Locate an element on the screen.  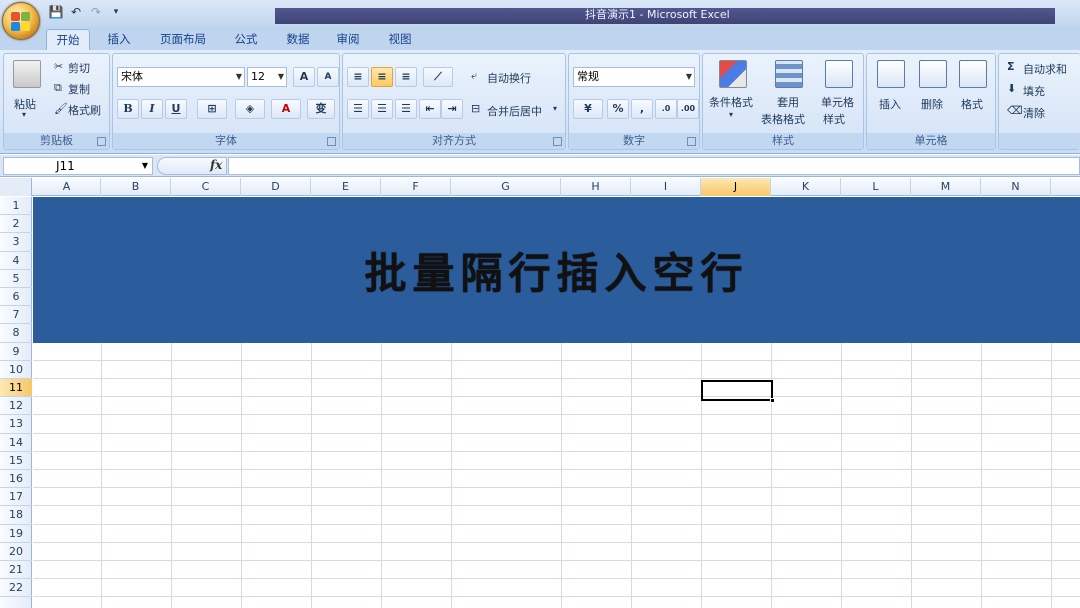
tab-data: 数据 is located at coordinates (298, 39).